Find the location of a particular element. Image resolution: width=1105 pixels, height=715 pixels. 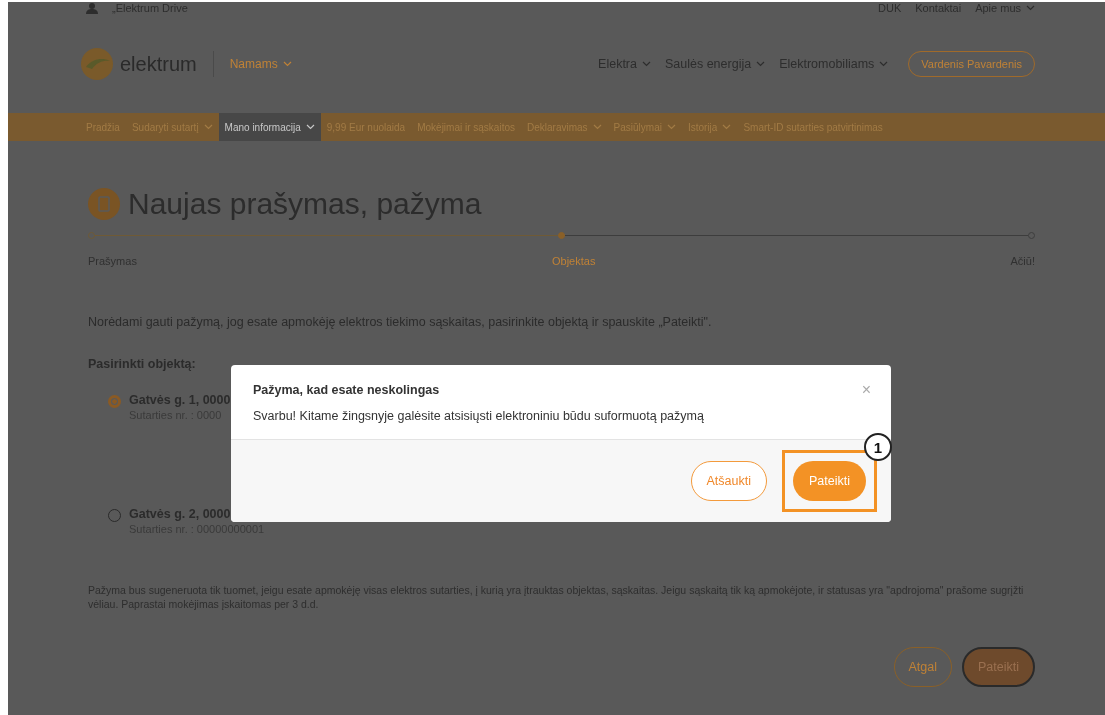

close-button: × is located at coordinates (866, 390).